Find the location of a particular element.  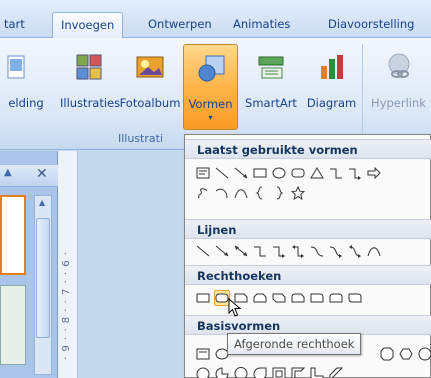

diagram-button: Diagram is located at coordinates (331, 87).